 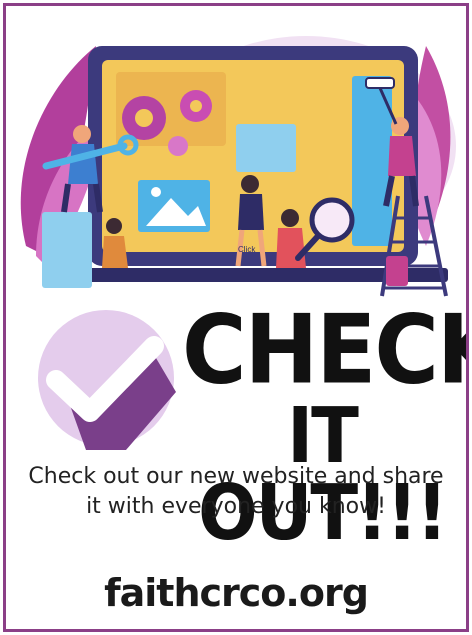 What do you see at coordinates (236, 593) in the screenshot?
I see `website-url: faithcrco.org` at bounding box center [236, 593].